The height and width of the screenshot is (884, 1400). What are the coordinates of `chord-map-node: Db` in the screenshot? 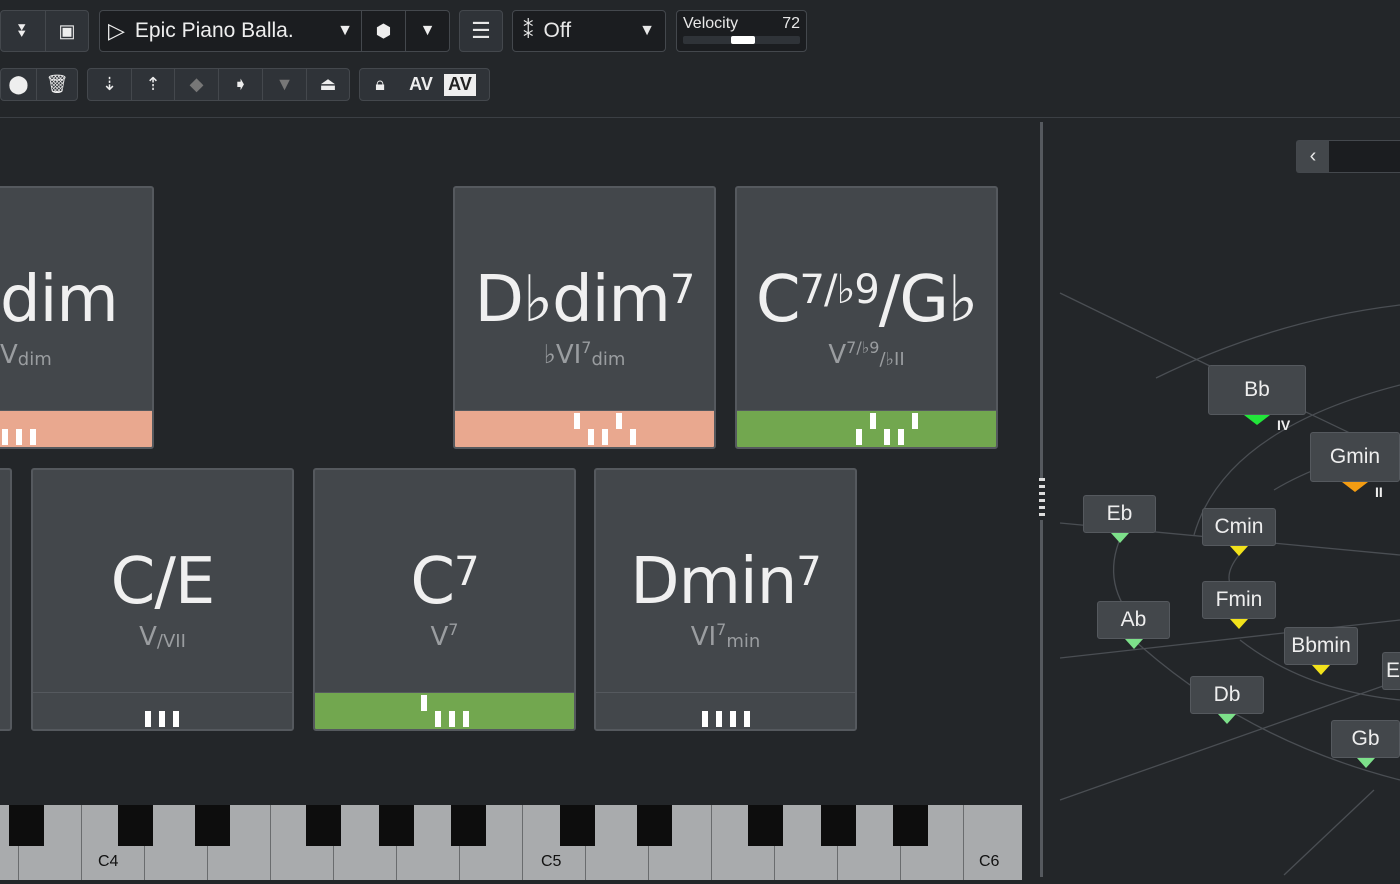 It's located at (1227, 695).